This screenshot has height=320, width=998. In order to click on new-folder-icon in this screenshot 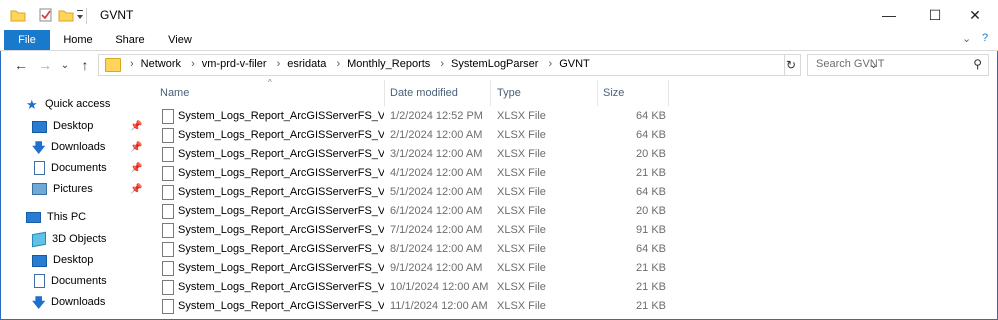, I will do `click(66, 16)`.